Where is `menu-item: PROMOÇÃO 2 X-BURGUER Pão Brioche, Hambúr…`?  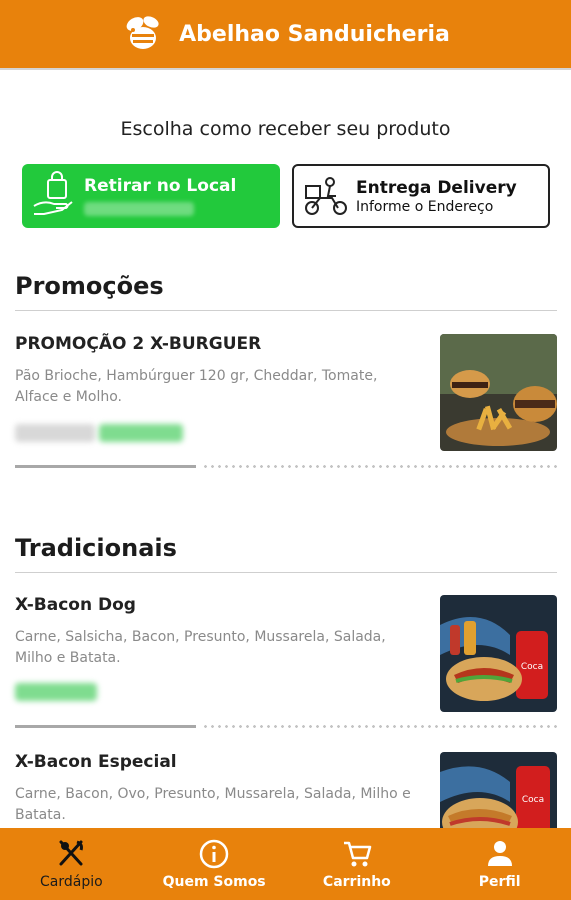
menu-item: PROMOÇÃO 2 X-BURGUER Pão Brioche, Hambúr… is located at coordinates (286, 404).